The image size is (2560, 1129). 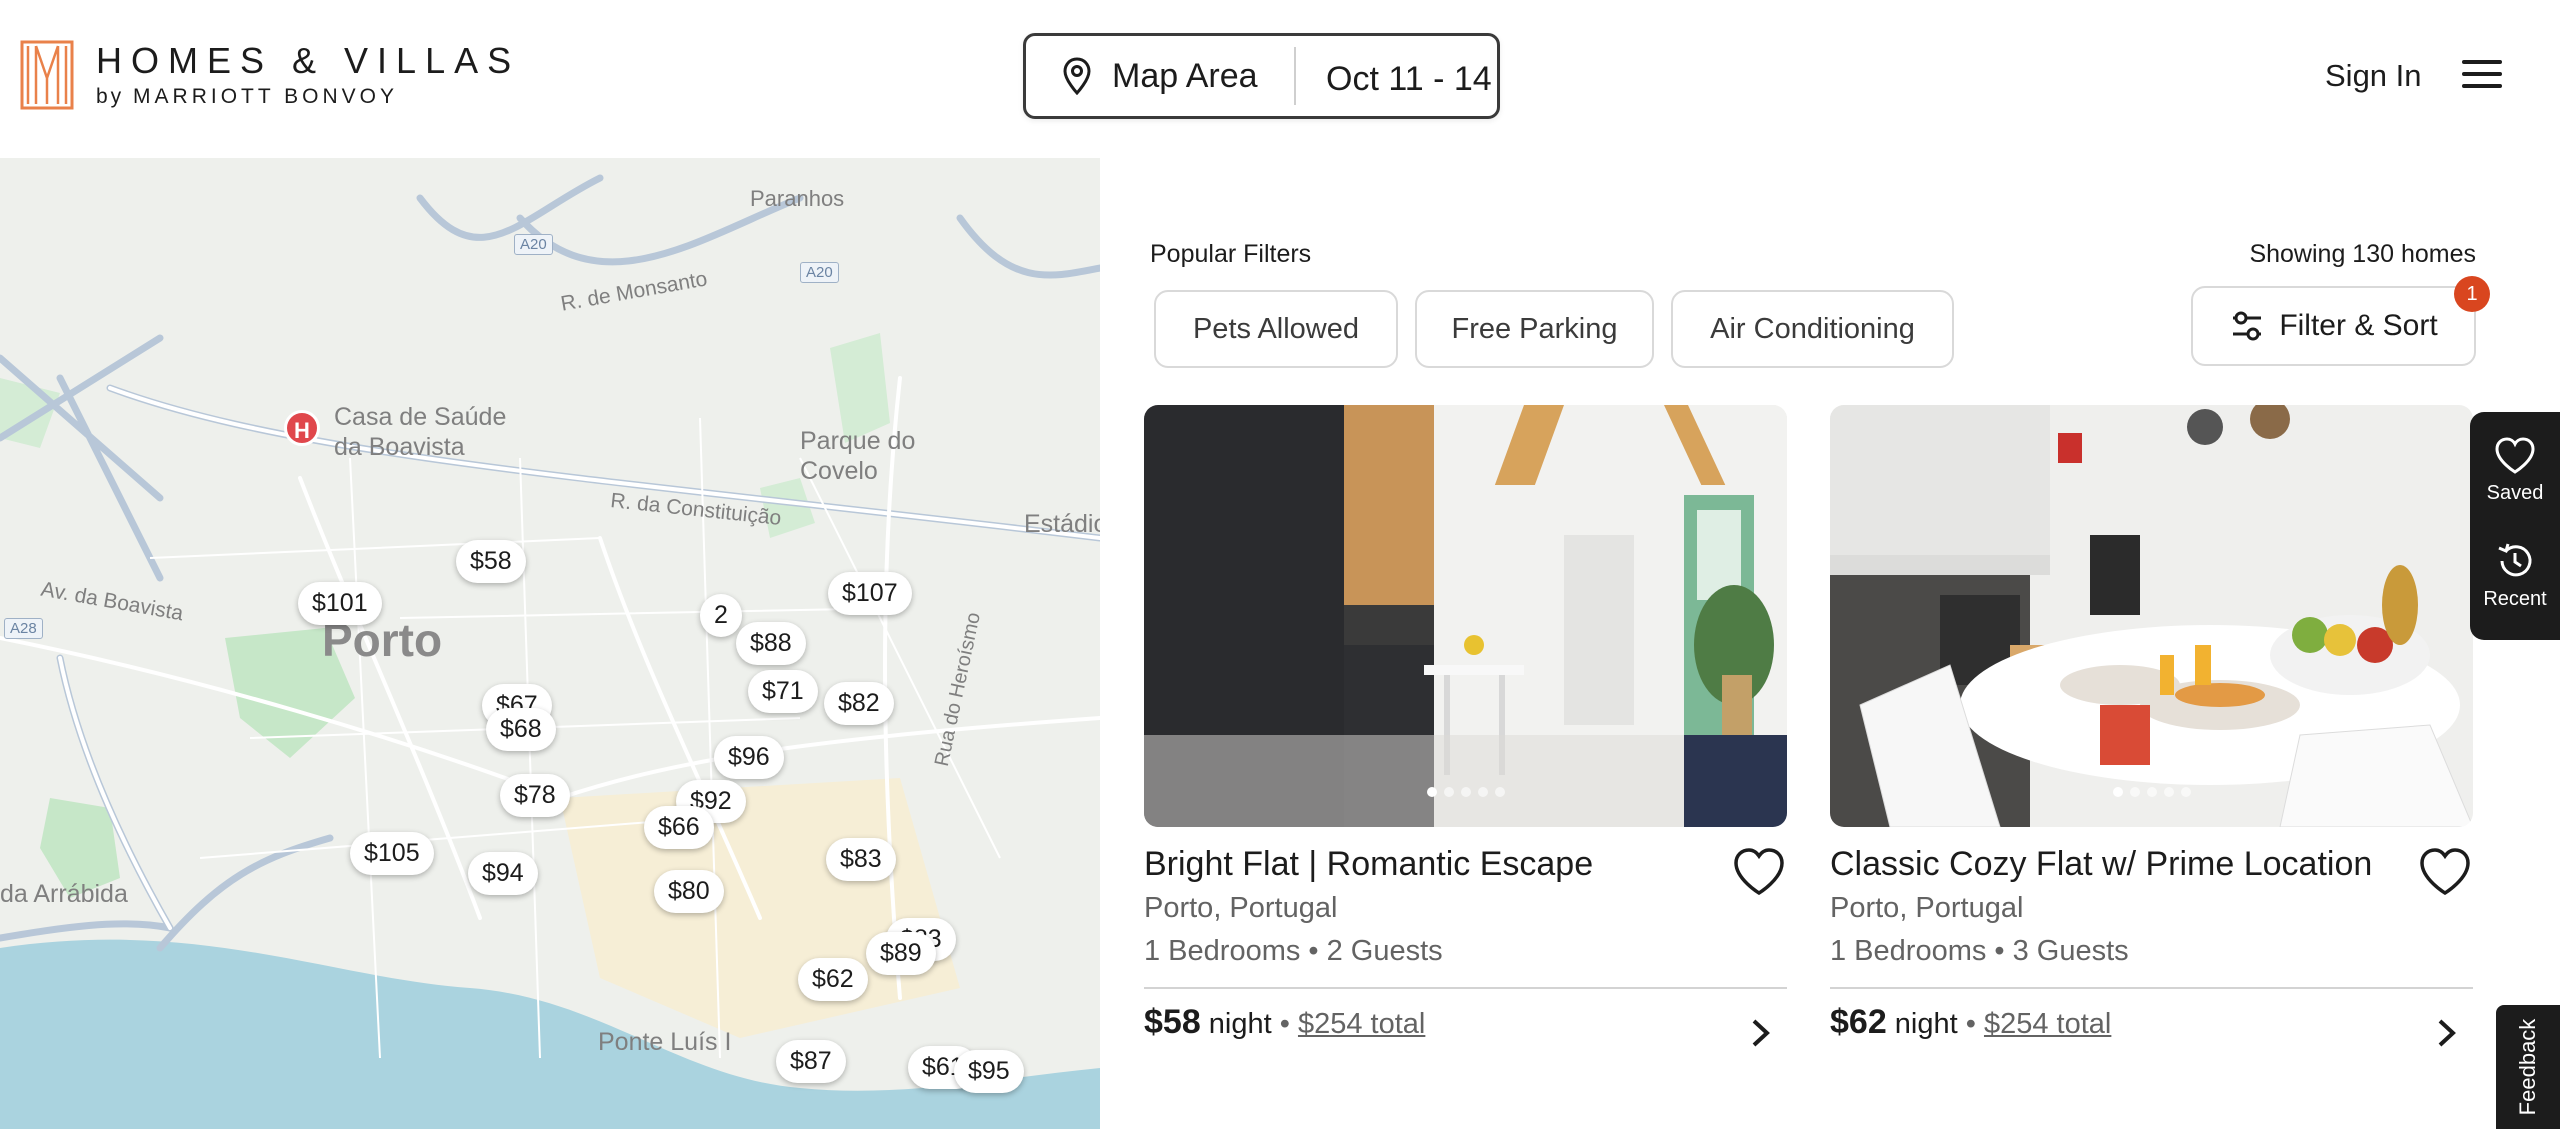 What do you see at coordinates (679, 827) in the screenshot?
I see `map-price-pin: $66` at bounding box center [679, 827].